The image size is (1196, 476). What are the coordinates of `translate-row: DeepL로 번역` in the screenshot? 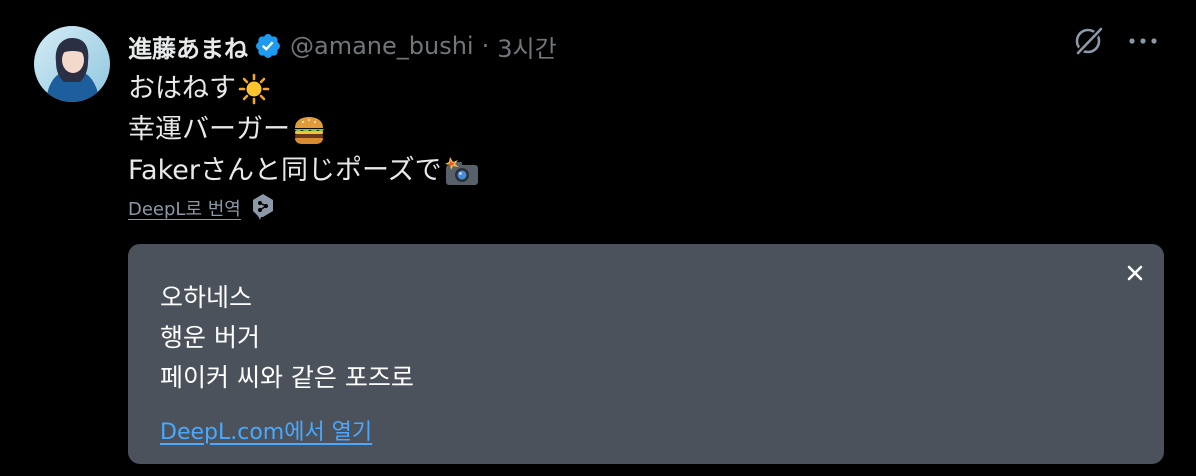 It's located at (202, 208).